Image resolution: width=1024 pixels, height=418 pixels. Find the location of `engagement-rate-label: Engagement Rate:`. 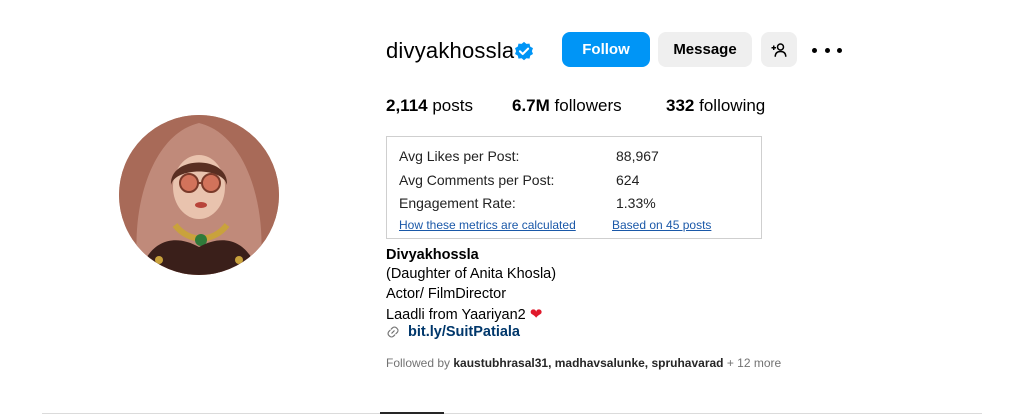

engagement-rate-label: Engagement Rate: is located at coordinates (457, 203).